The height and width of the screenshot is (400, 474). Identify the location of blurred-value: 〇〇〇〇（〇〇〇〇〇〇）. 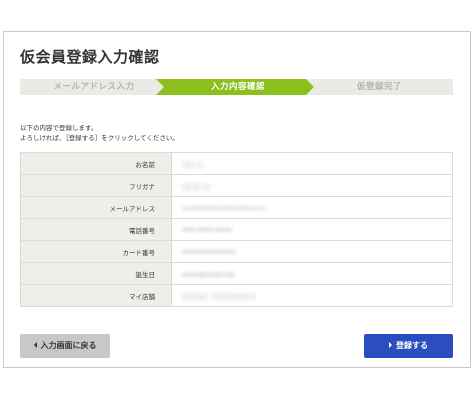
(221, 296).